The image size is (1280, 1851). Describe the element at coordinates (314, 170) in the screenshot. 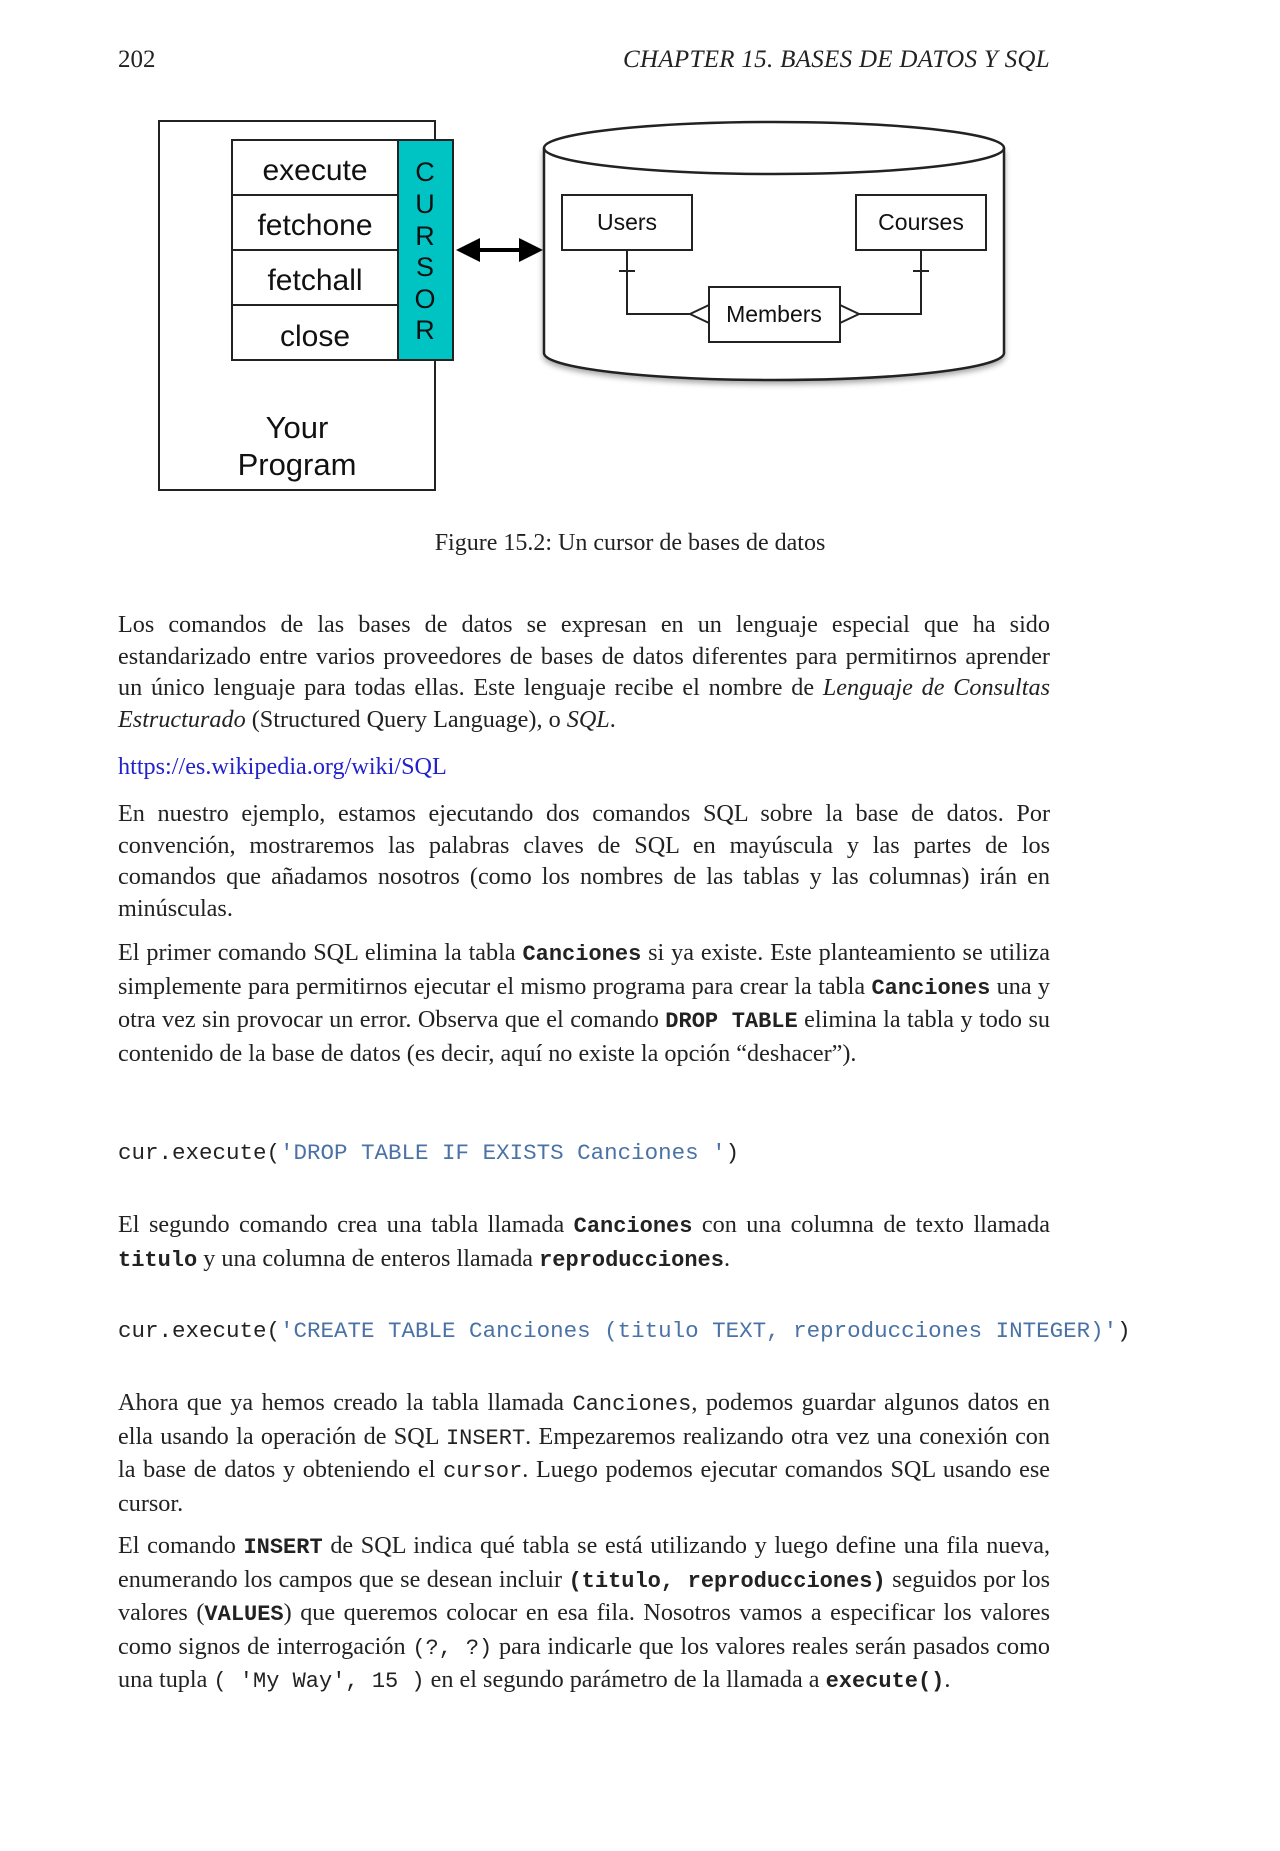

I see `method-execute: execute` at that location.